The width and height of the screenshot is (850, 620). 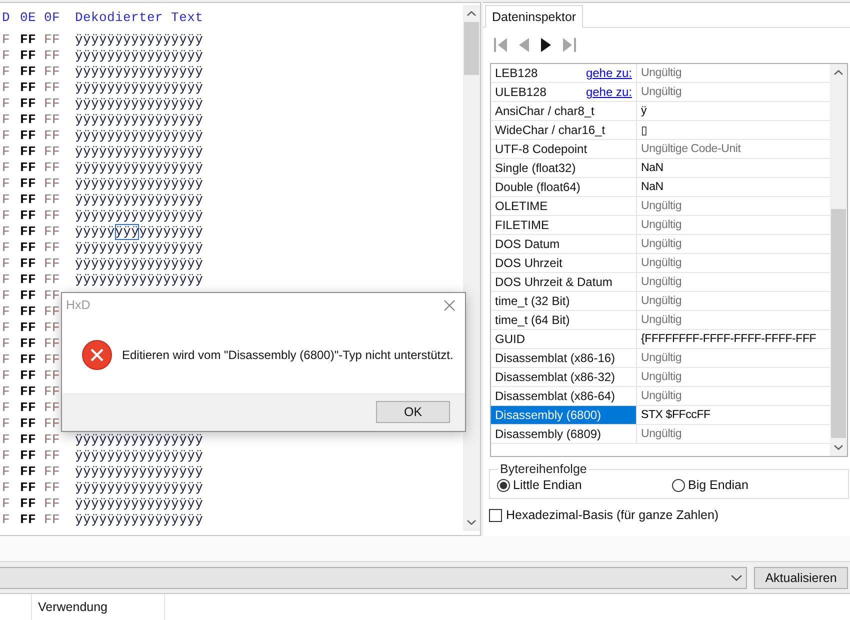 I want to click on checkbox-icon, so click(x=495, y=515).